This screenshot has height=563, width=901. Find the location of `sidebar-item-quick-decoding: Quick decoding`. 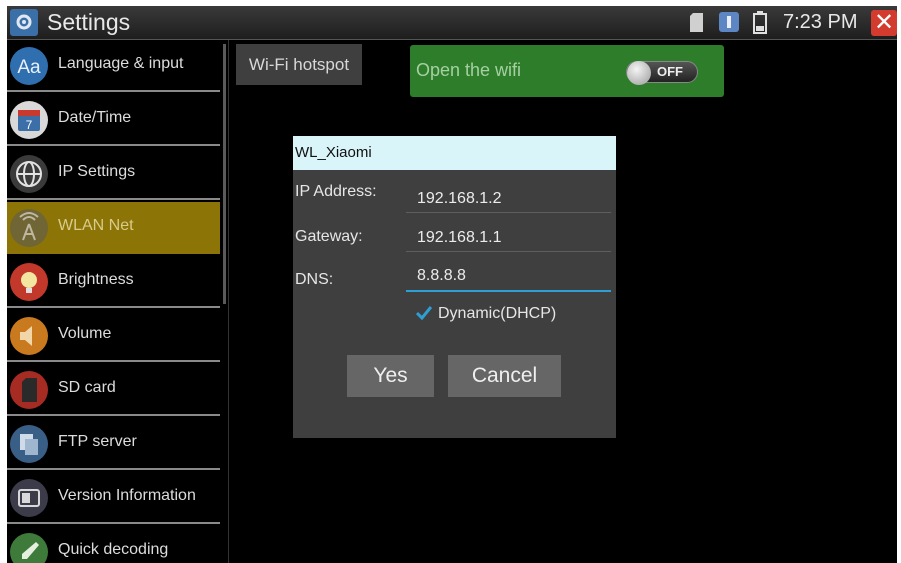

sidebar-item-quick-decoding: Quick decoding is located at coordinates (113, 544).